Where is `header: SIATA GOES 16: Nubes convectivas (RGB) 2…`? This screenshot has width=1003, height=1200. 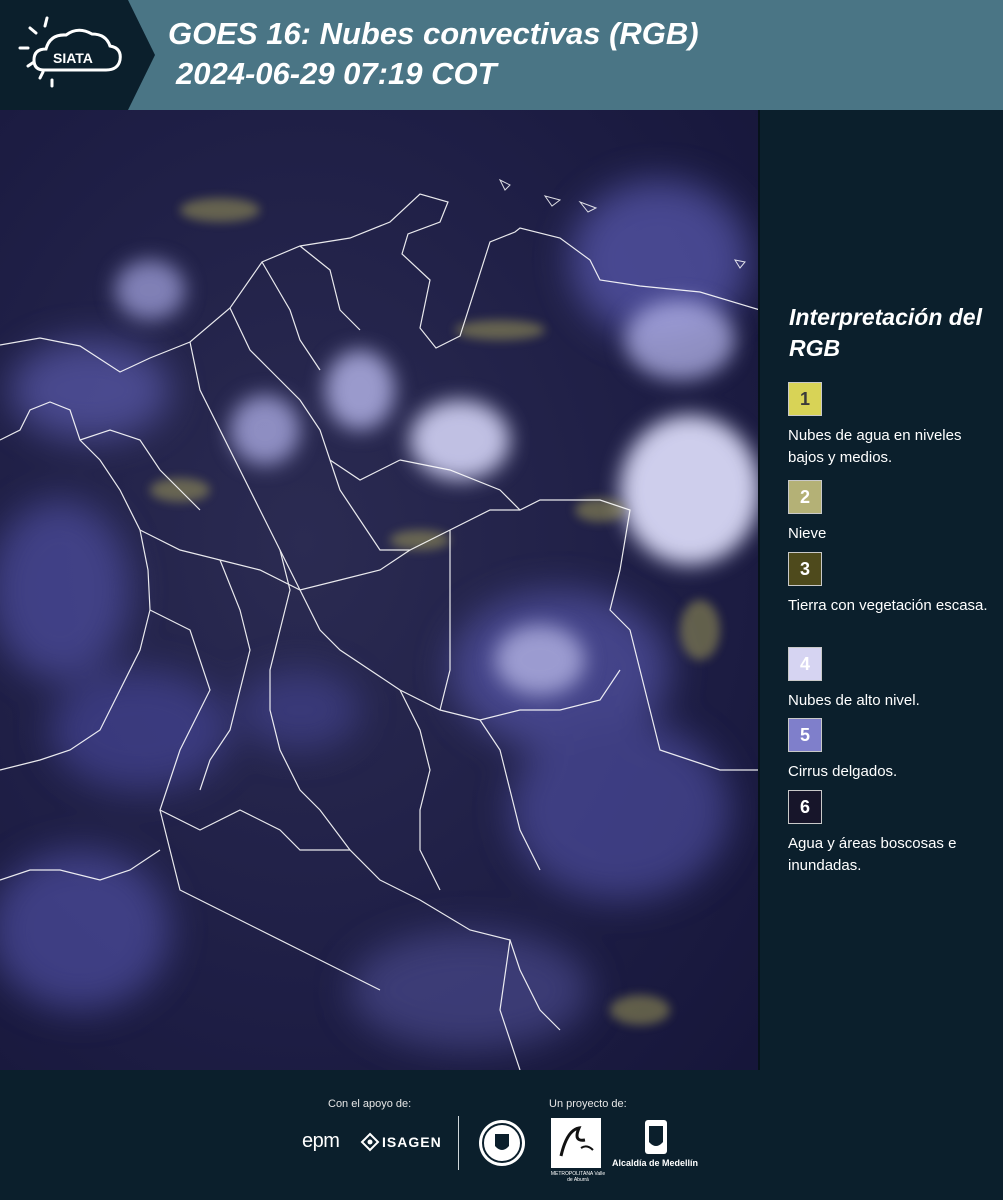
header: SIATA GOES 16: Nubes convectivas (RGB) 2… is located at coordinates (501, 55).